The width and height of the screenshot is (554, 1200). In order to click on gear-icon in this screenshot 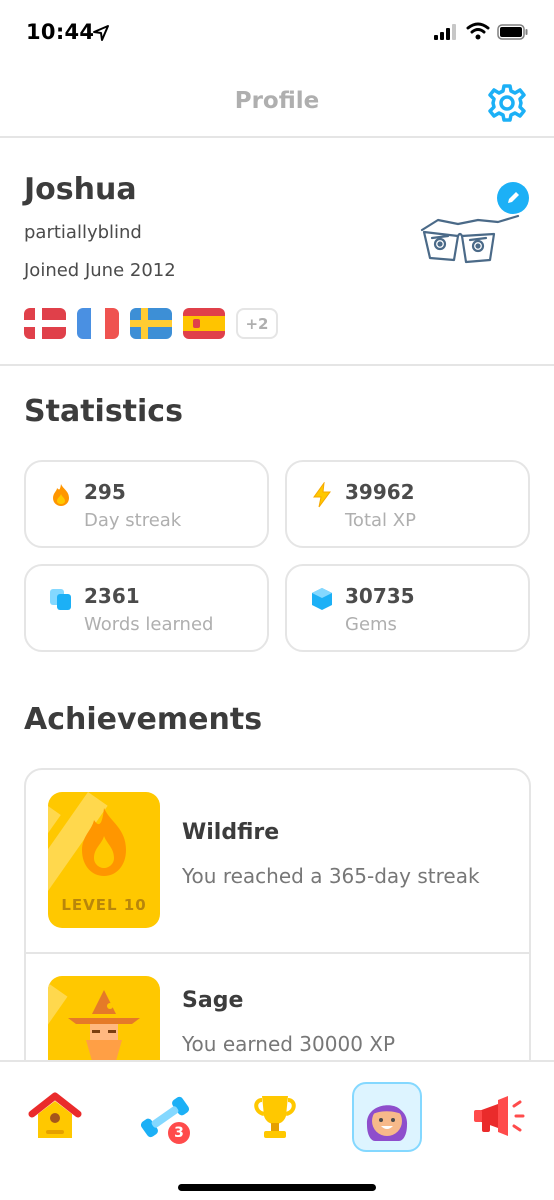, I will do `click(507, 103)`.